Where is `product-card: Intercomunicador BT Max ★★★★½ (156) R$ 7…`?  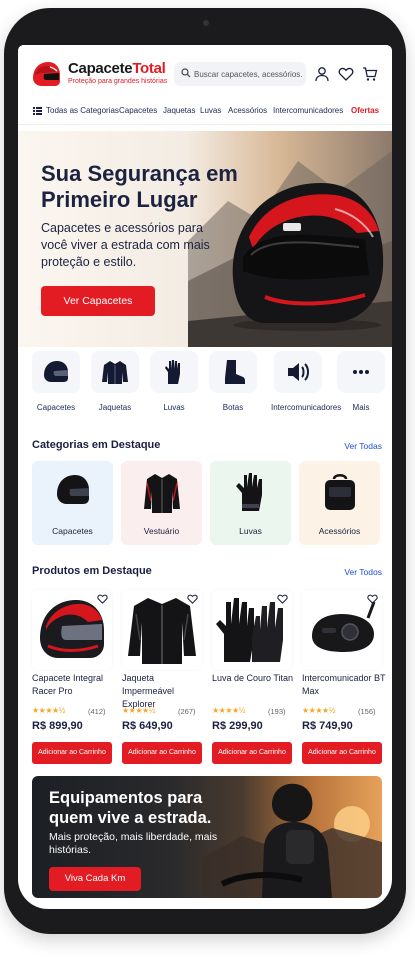
product-card: Intercomunicador BT Max ★★★★½ (156) R$ 7… is located at coordinates (343, 680).